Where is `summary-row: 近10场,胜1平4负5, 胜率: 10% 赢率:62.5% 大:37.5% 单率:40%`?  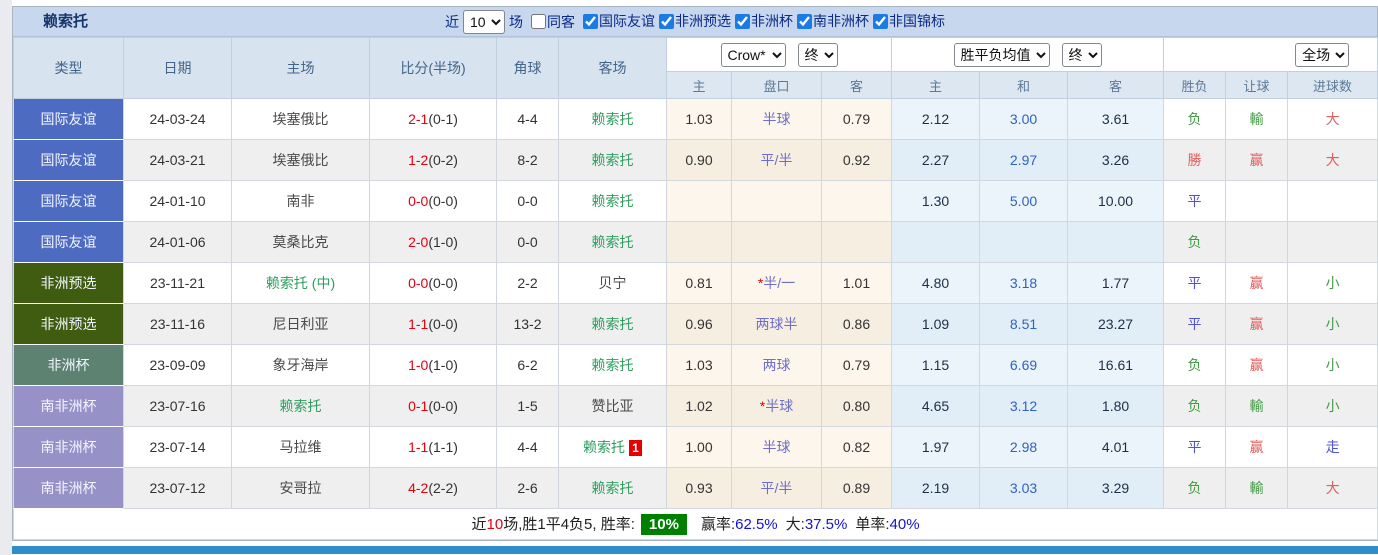 summary-row: 近10场,胜1平4负5, 胜率: 10% 赢率:62.5% 大:37.5% 单率:40% is located at coordinates (695, 524).